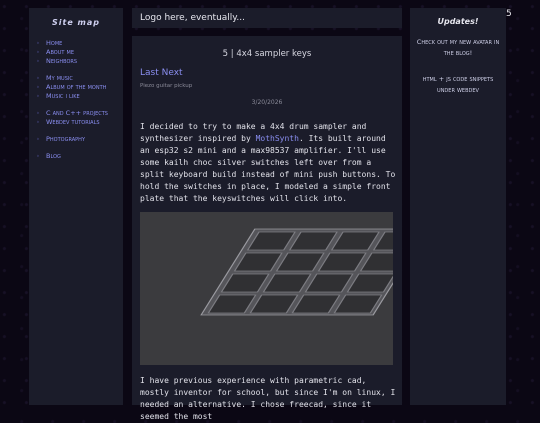  I want to click on post-date: 3/20/2026, so click(267, 102).